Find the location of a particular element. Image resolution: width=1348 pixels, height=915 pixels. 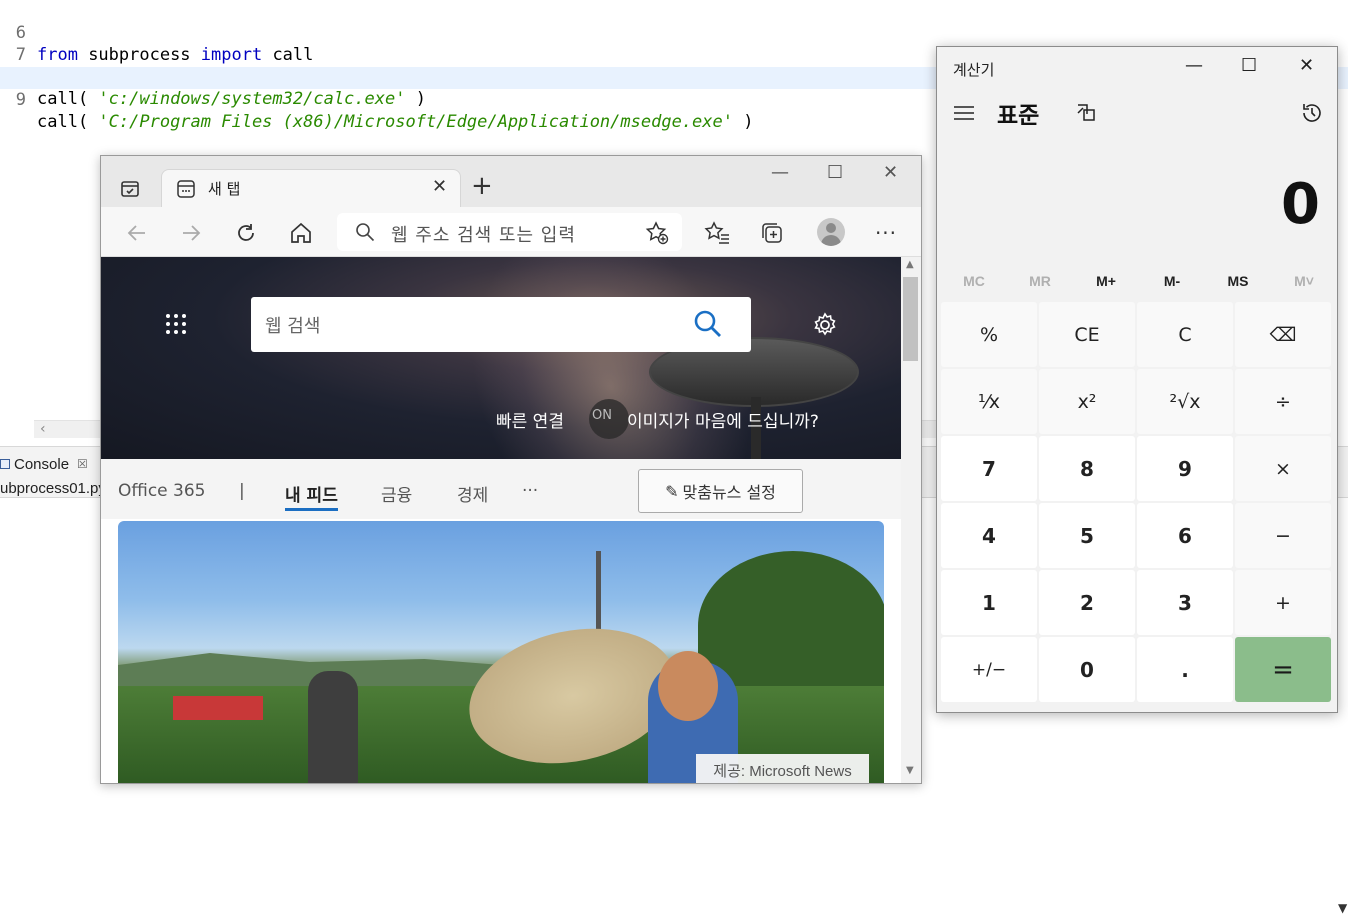

nav-item-finance: 금융 is located at coordinates (396, 493).